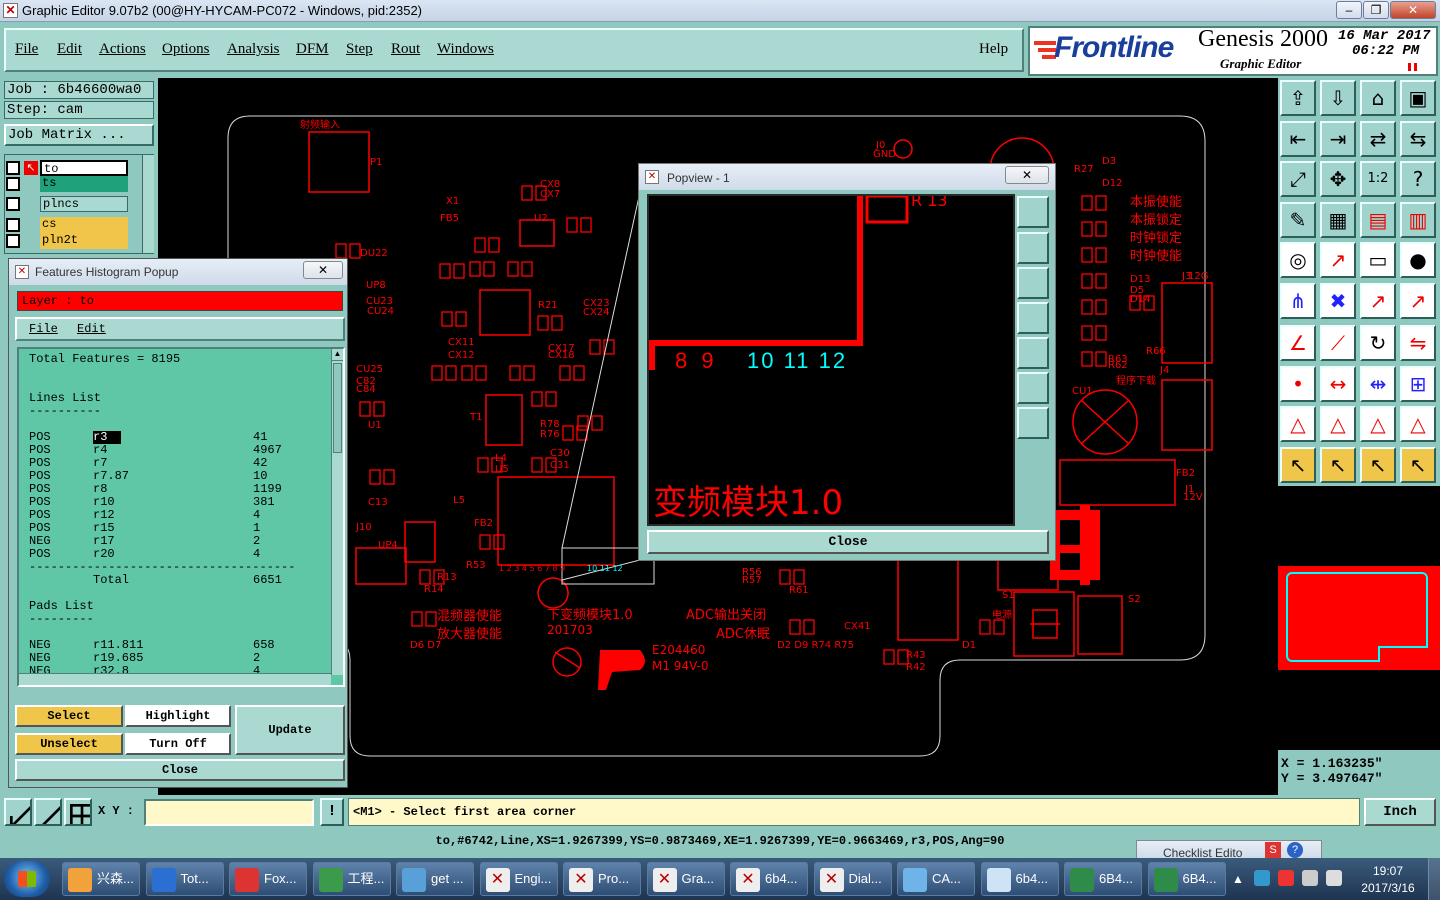 This screenshot has height=900, width=1440. I want to click on highlight-button: Highlight, so click(178, 716).